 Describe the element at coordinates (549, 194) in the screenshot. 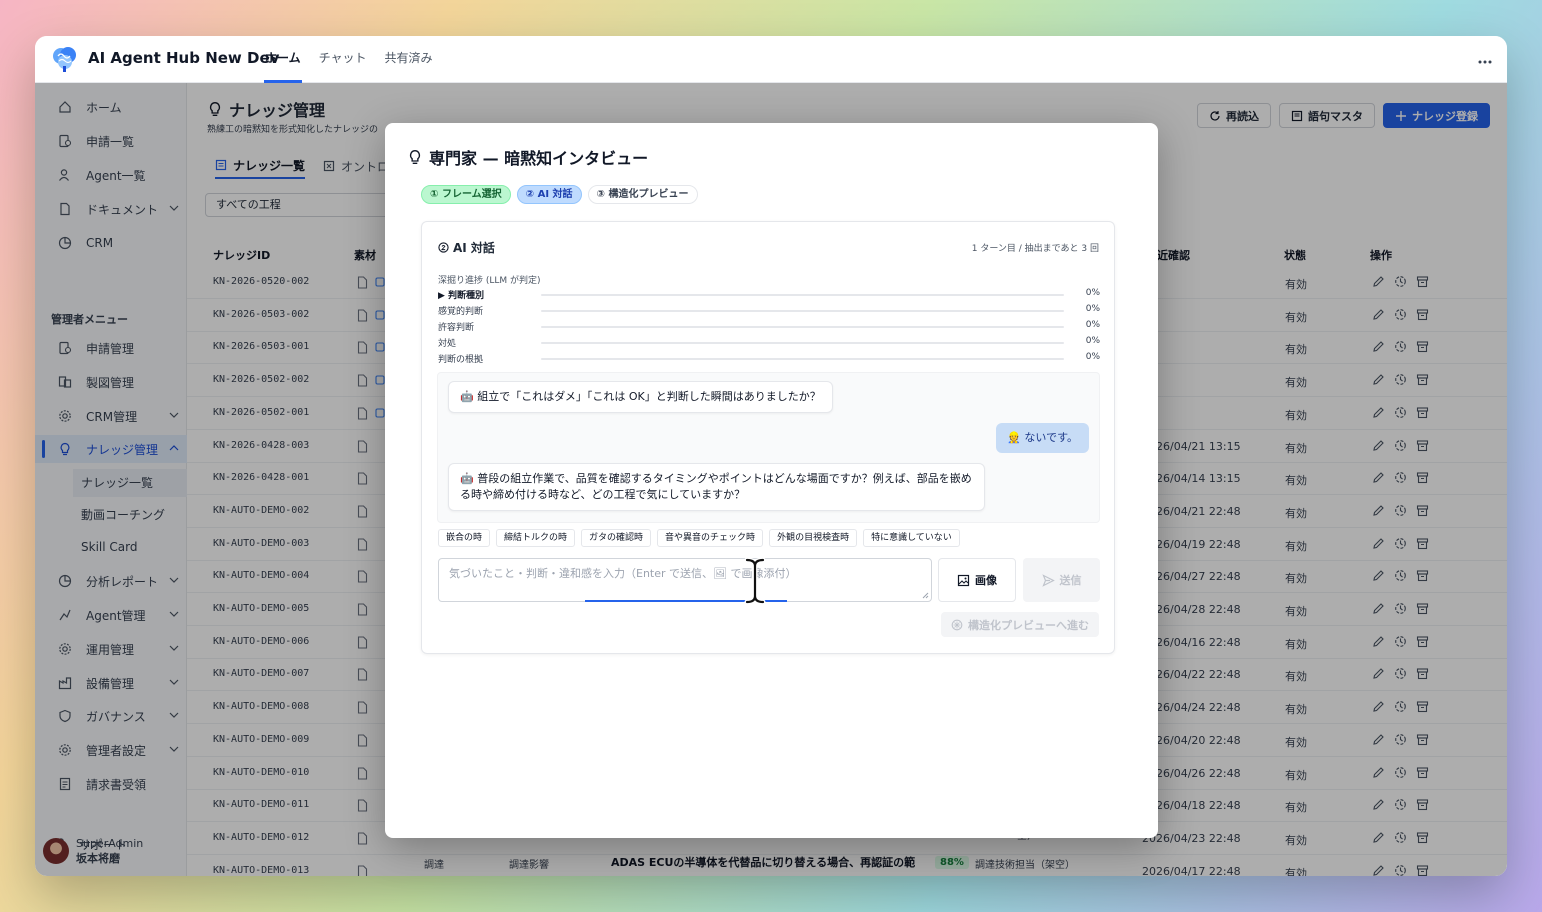

I see `step-ai-dialogue: ② AI 対話` at that location.